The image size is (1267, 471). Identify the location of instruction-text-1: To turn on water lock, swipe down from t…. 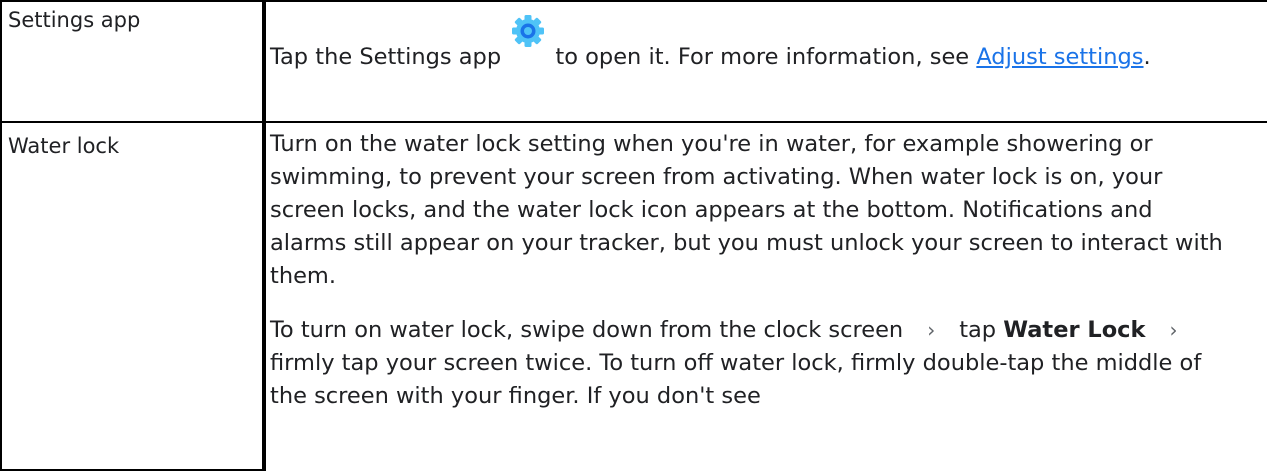
(587, 330).